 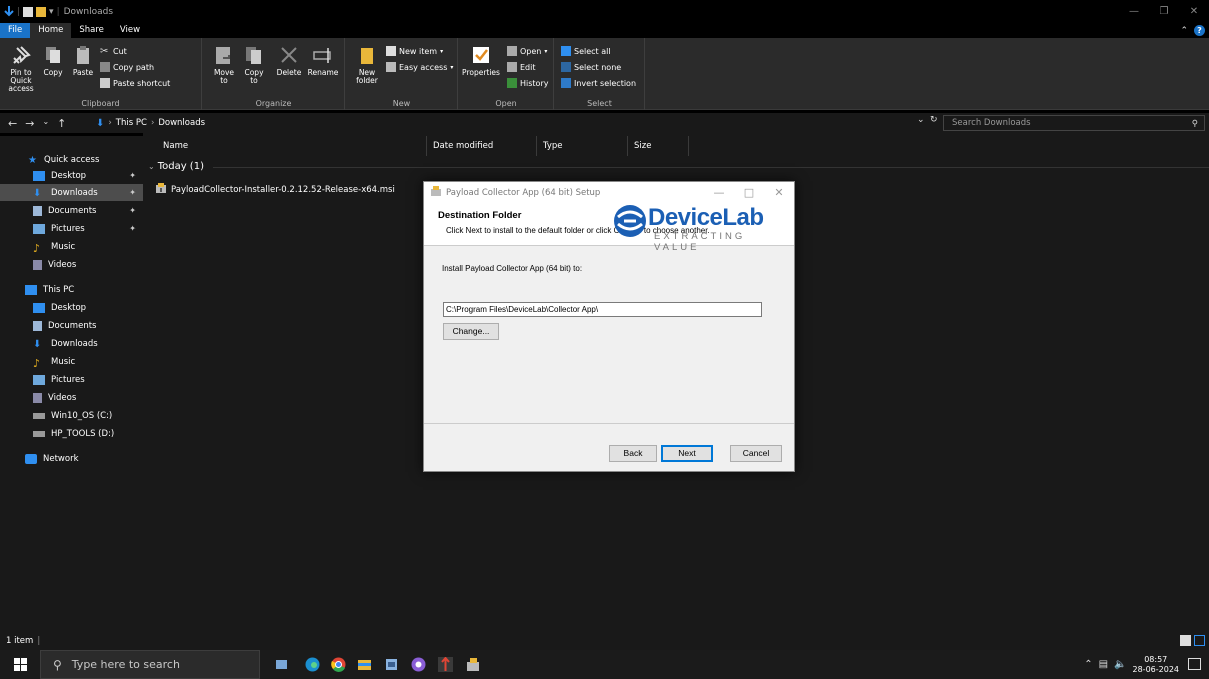 What do you see at coordinates (598, 83) in the screenshot?
I see `invert-selection-button: Invert selection` at bounding box center [598, 83].